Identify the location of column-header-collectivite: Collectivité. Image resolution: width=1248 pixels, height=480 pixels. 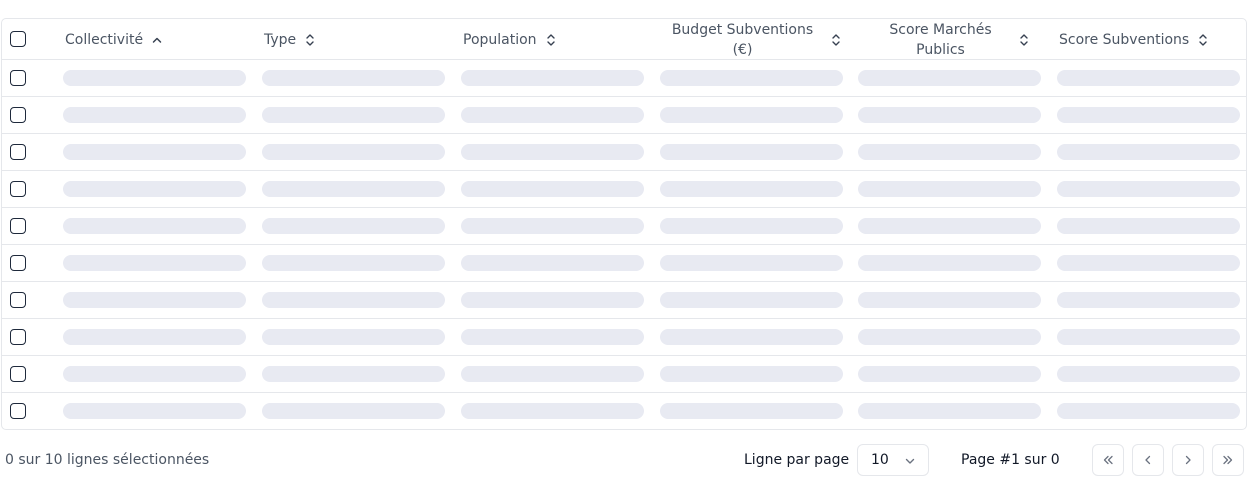
(157, 39).